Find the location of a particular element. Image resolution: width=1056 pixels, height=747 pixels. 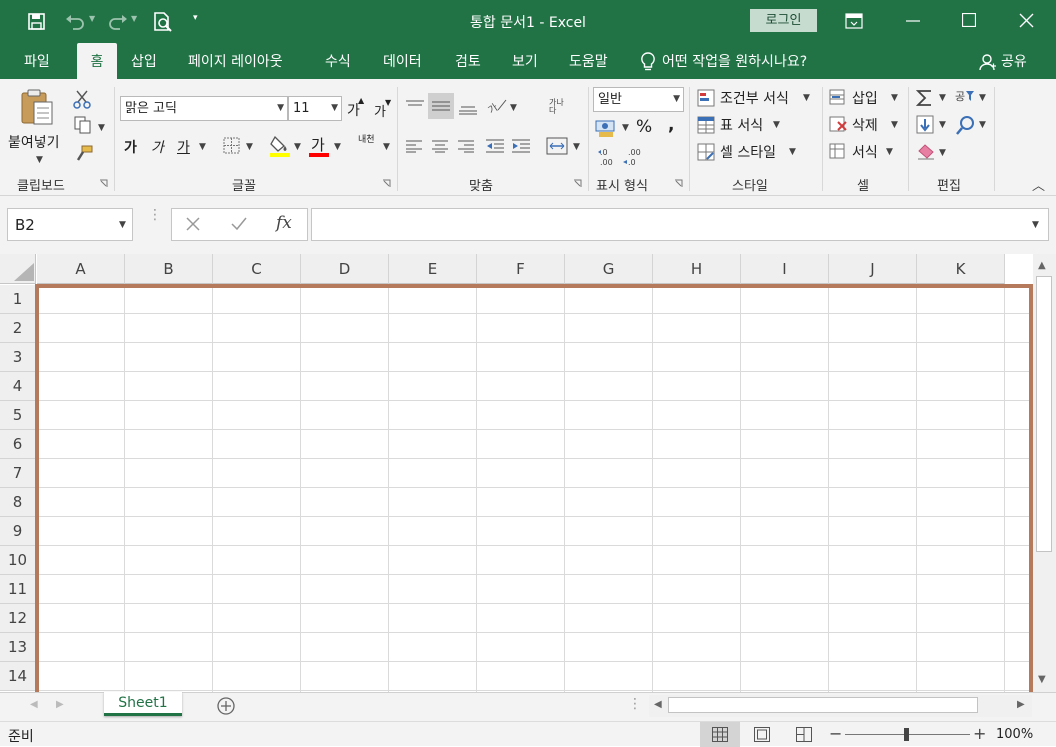

accounting-format-icon is located at coordinates (606, 128).